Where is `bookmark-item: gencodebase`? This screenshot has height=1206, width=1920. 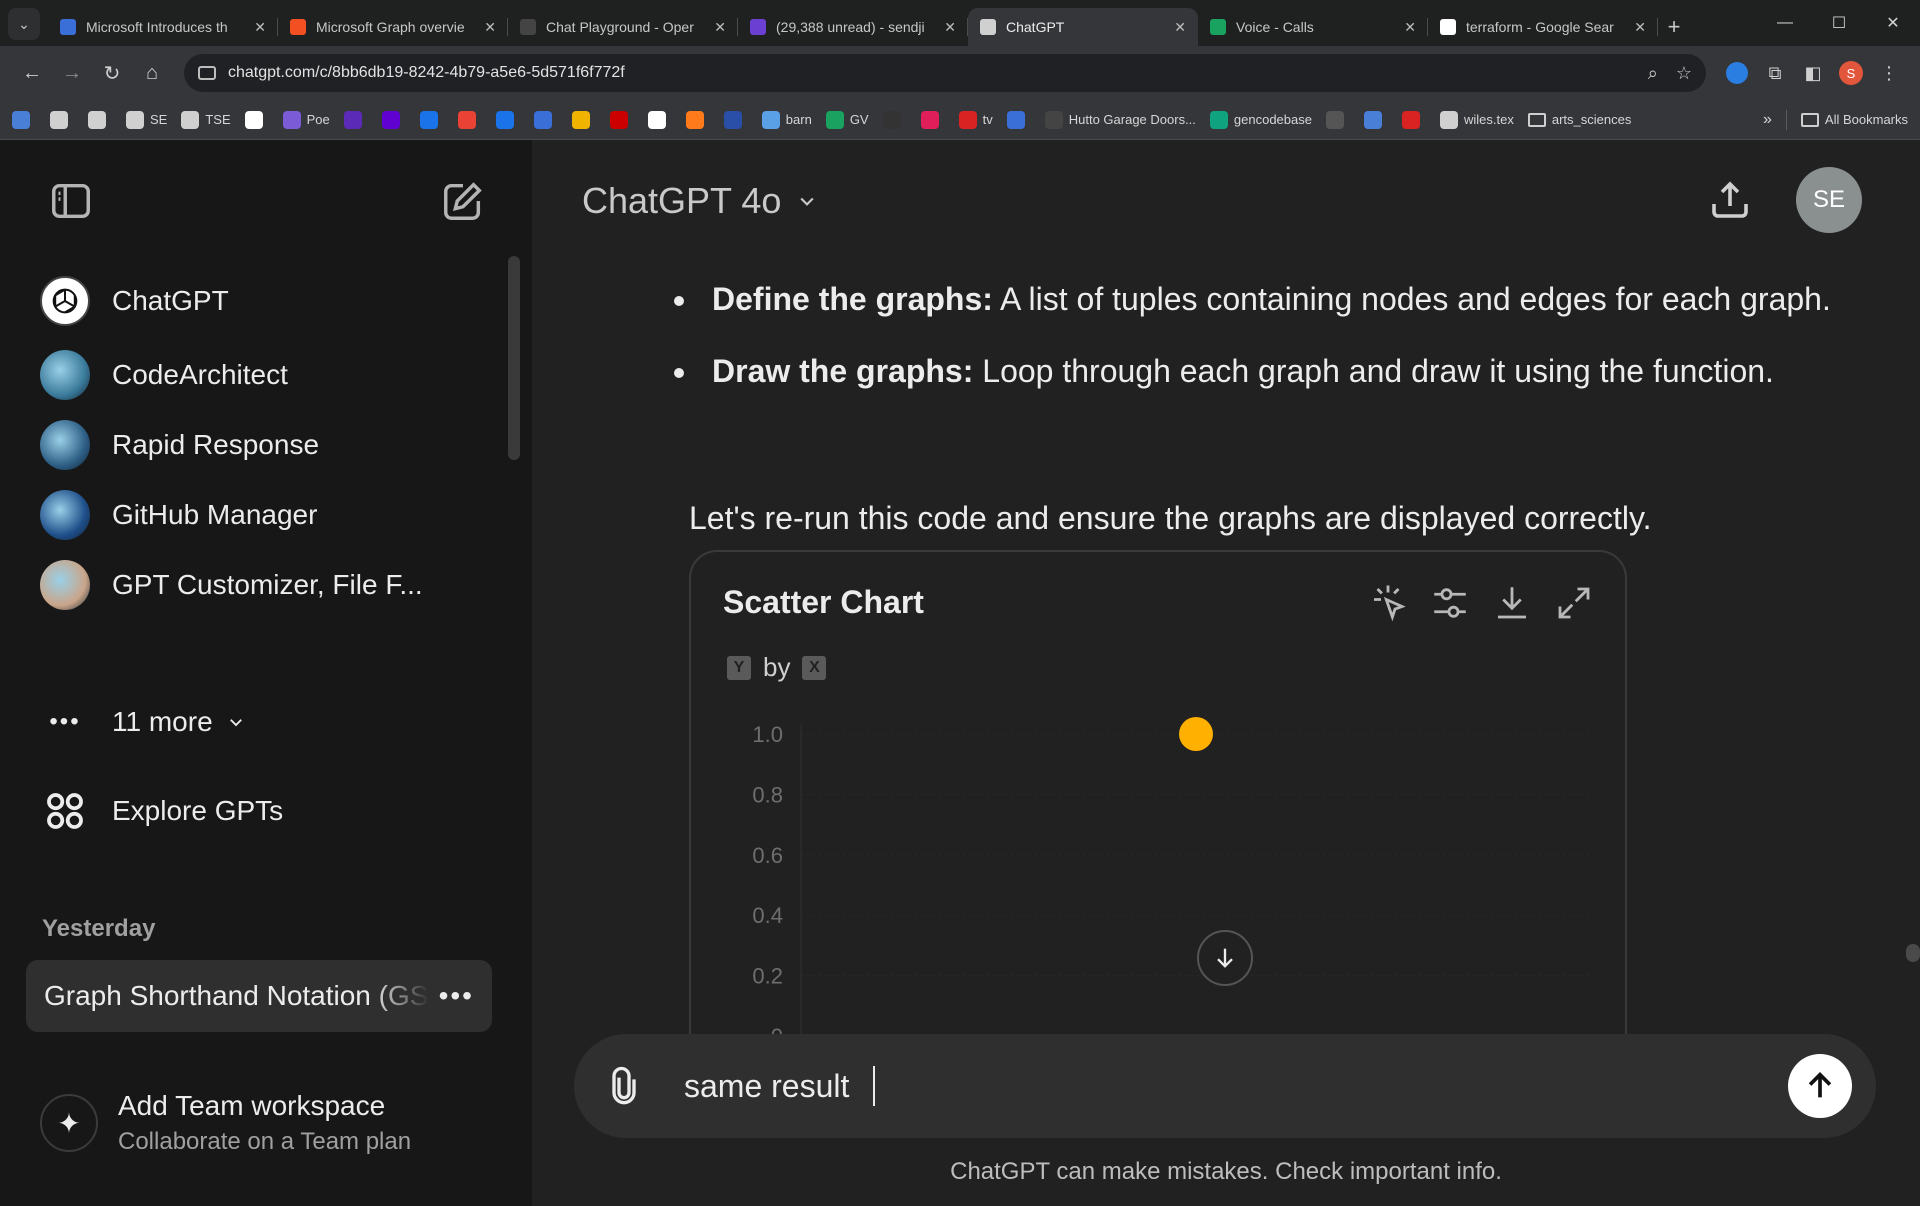 bookmark-item: gencodebase is located at coordinates (1260, 119).